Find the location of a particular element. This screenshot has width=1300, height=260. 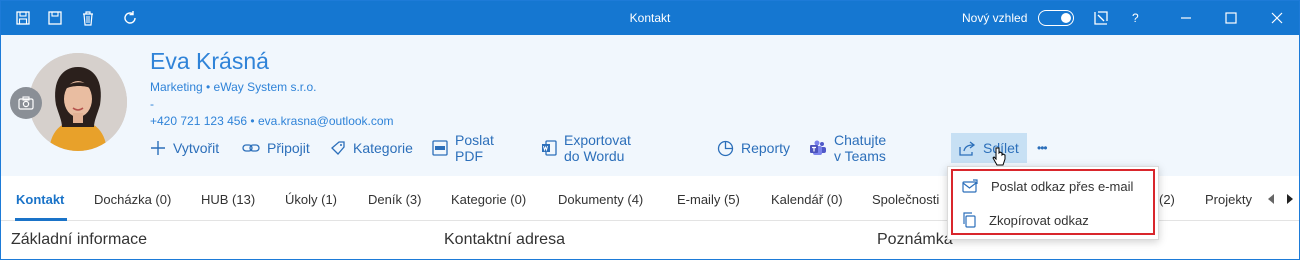

layout-icon is located at coordinates (1101, 18).